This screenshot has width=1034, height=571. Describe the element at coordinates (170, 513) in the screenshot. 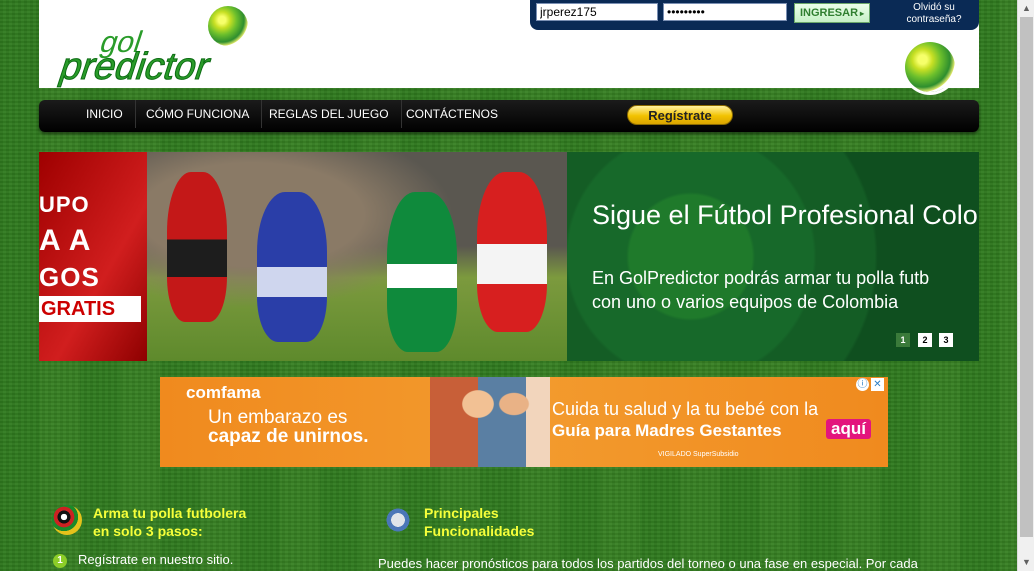

I see `section-title: Arma tu polla futbolera` at that location.